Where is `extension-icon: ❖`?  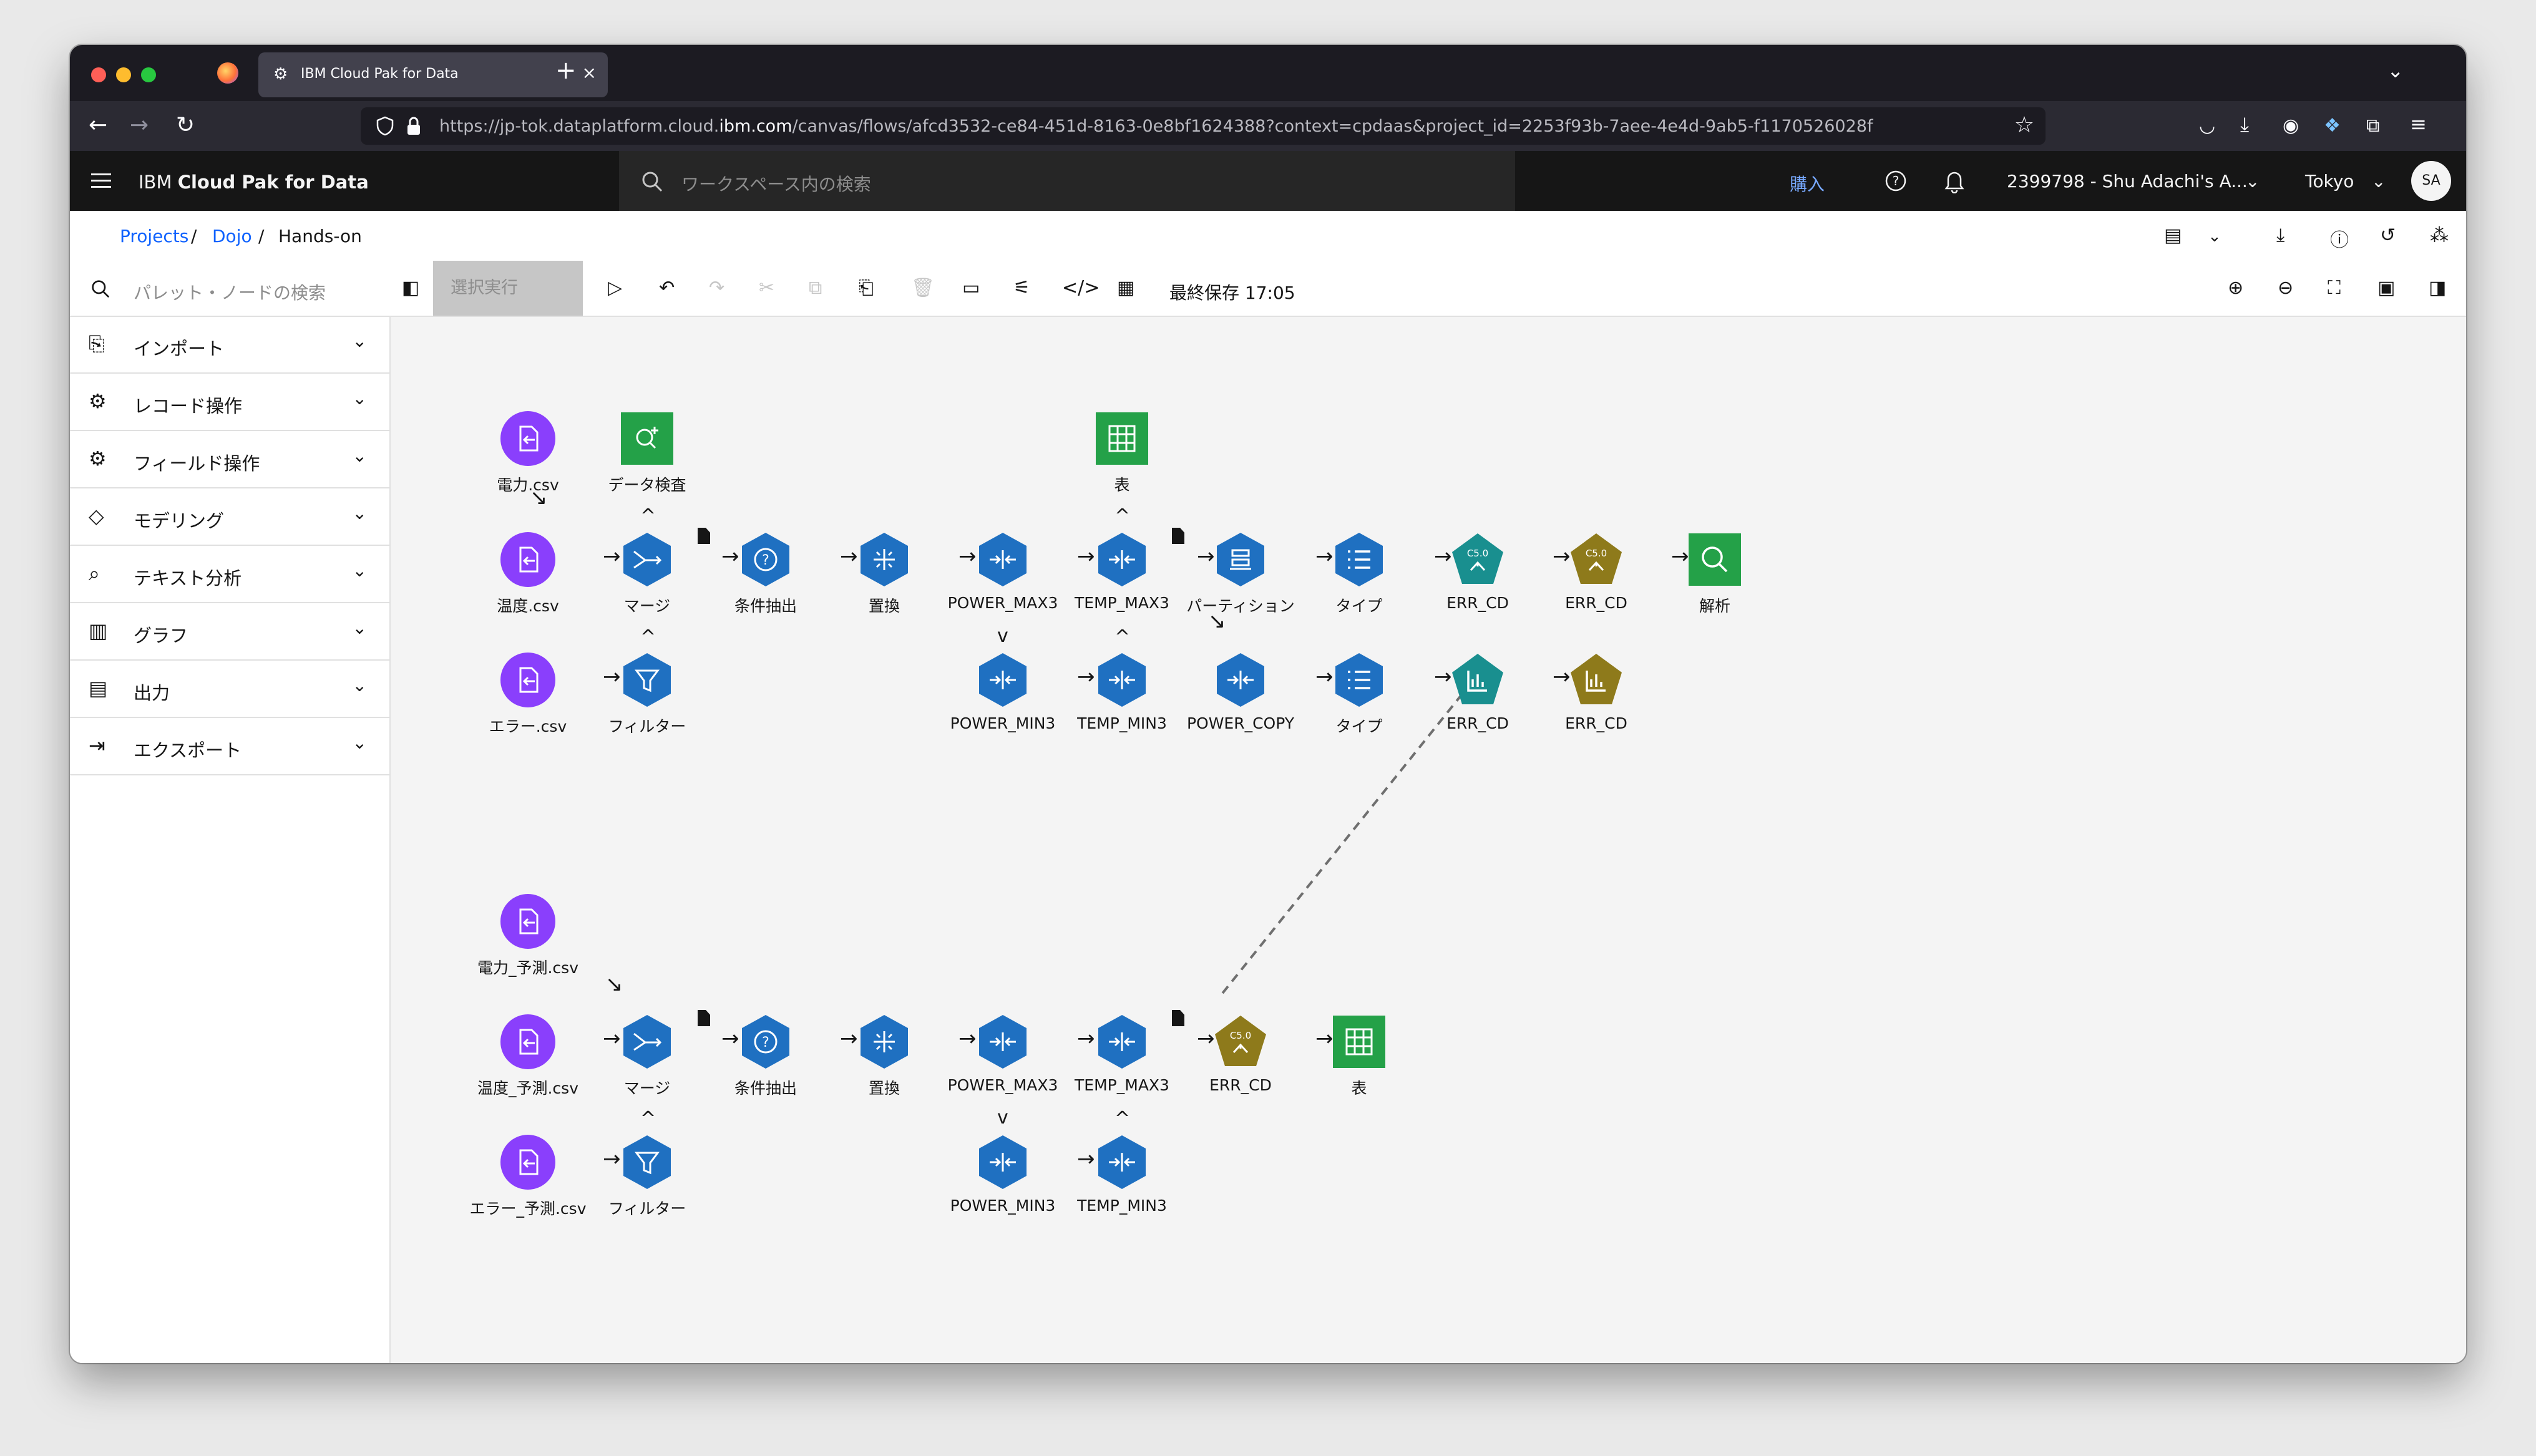
extension-icon: ❖ is located at coordinates (2332, 126).